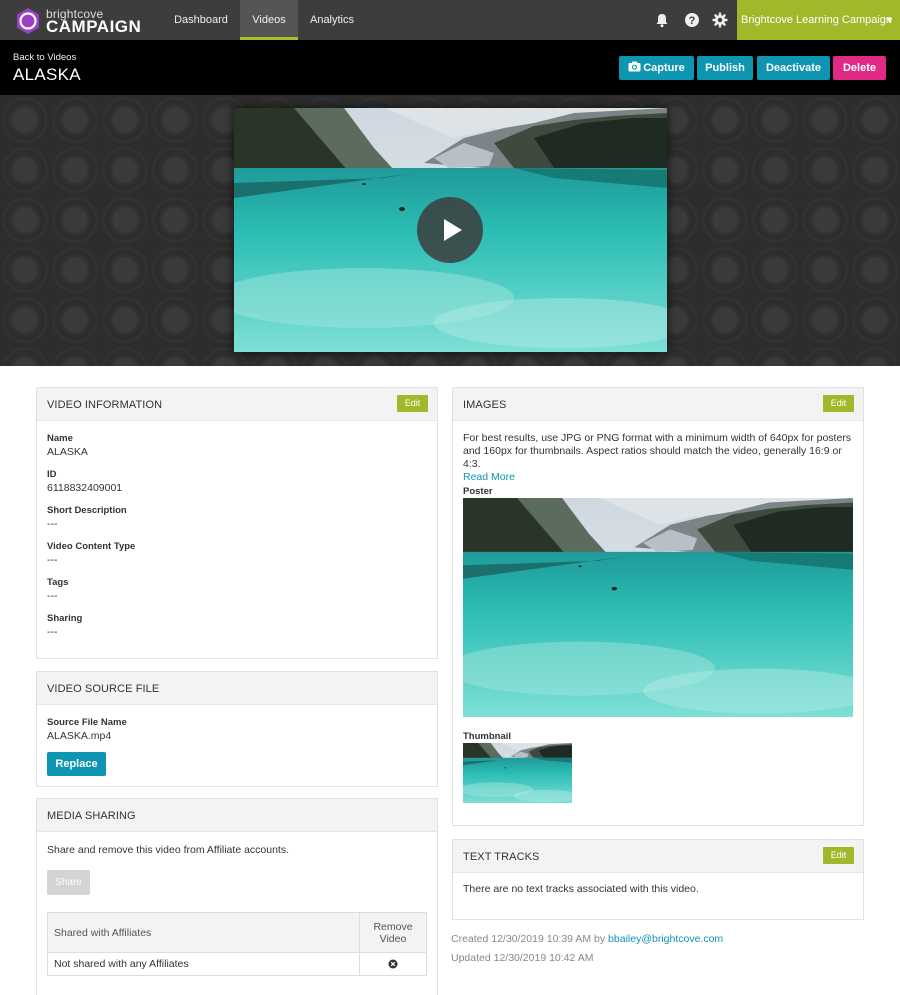 The height and width of the screenshot is (995, 900). I want to click on field-value-content-type: ---, so click(52, 560).